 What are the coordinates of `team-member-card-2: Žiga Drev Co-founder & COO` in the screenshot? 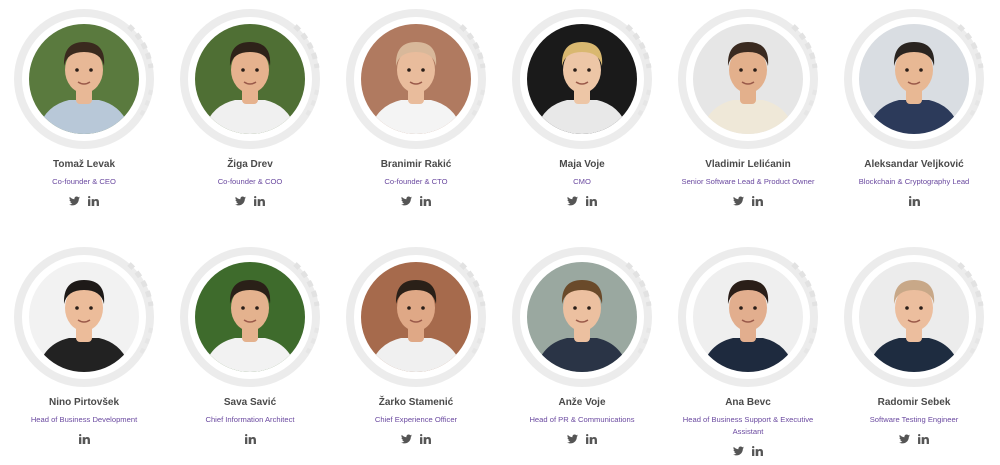 It's located at (250, 107).